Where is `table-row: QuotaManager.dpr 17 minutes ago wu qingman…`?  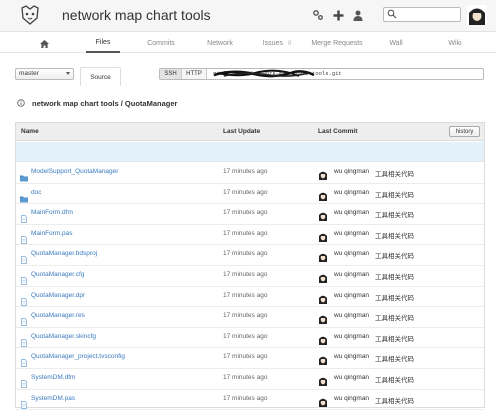
table-row: QuotaManager.dpr 17 minutes ago wu qingman… is located at coordinates (250, 297).